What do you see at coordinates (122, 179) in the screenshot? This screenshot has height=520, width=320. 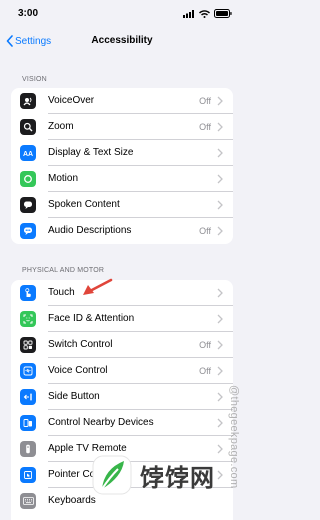 I see `row-motion: Motion` at bounding box center [122, 179].